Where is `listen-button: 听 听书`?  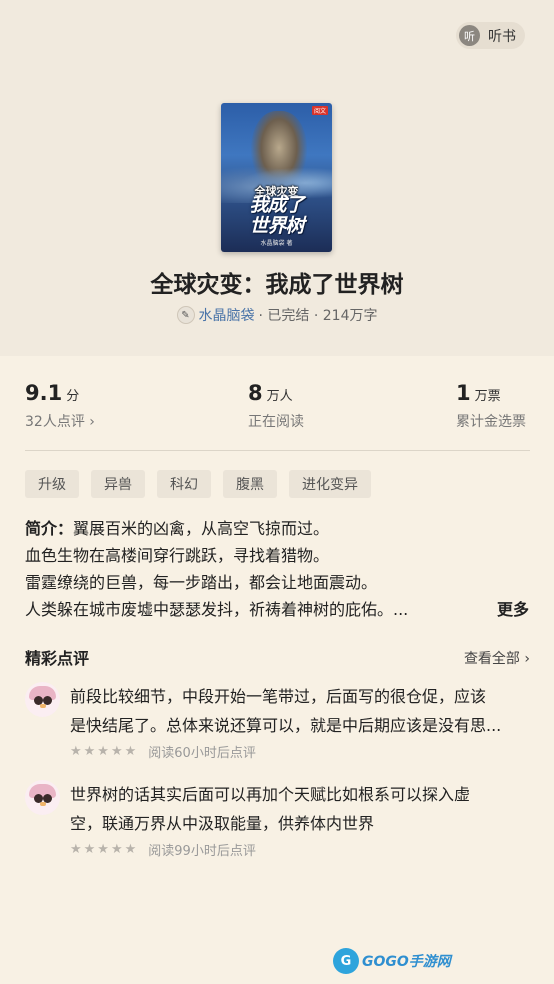 listen-button: 听 听书 is located at coordinates (490, 35).